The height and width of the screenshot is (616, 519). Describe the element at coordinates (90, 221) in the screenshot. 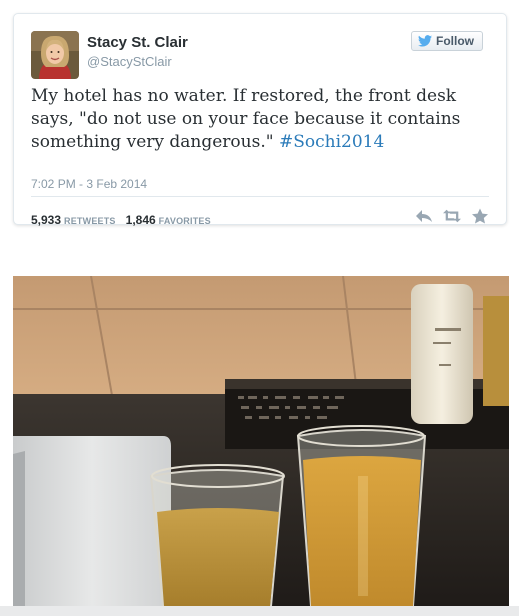

I see `retweets-label: RETWEETS` at that location.